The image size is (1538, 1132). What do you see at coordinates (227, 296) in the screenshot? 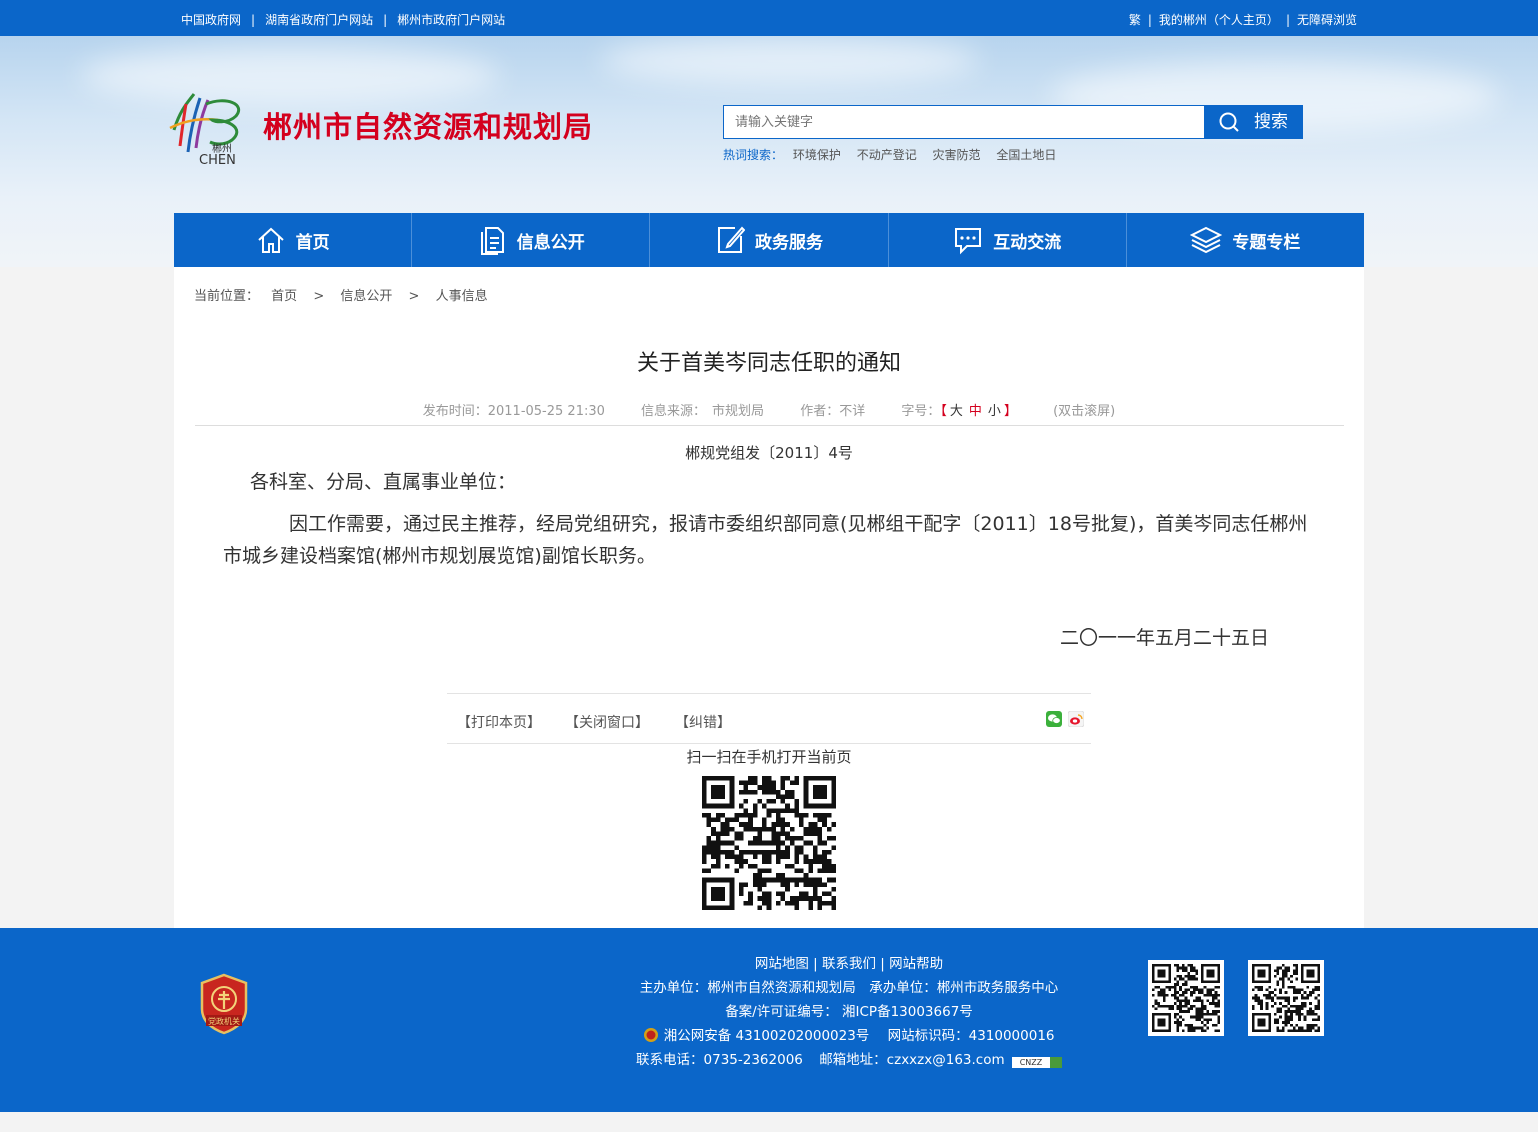
I see `breadcrumb-prefix: 当前位置：` at bounding box center [227, 296].